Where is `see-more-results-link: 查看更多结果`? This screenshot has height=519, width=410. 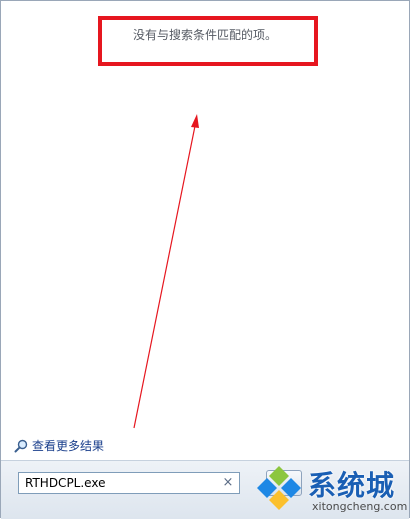
see-more-results-link: 查看更多结果 is located at coordinates (59, 445).